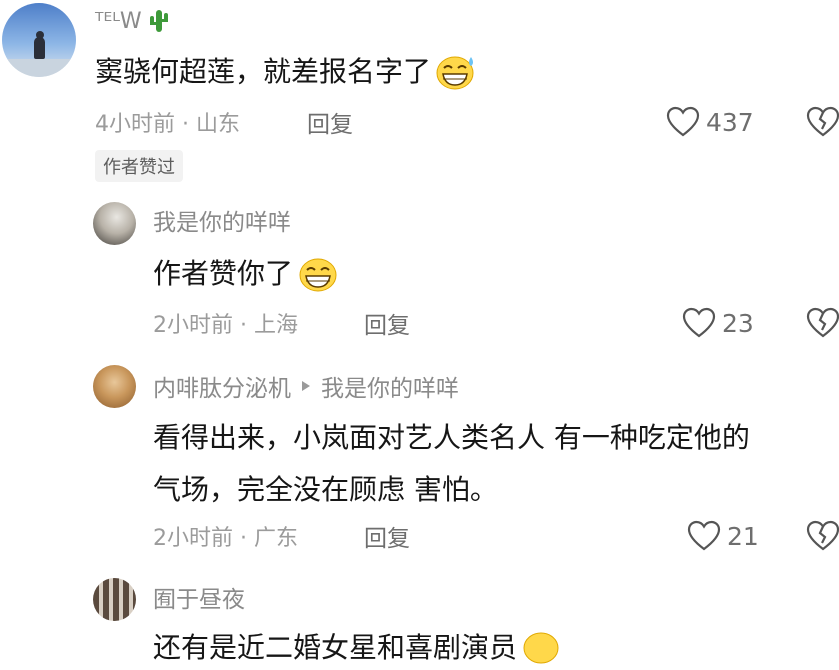 The width and height of the screenshot is (839, 670). I want to click on comment-text-content: 作者赞你了, so click(223, 273).